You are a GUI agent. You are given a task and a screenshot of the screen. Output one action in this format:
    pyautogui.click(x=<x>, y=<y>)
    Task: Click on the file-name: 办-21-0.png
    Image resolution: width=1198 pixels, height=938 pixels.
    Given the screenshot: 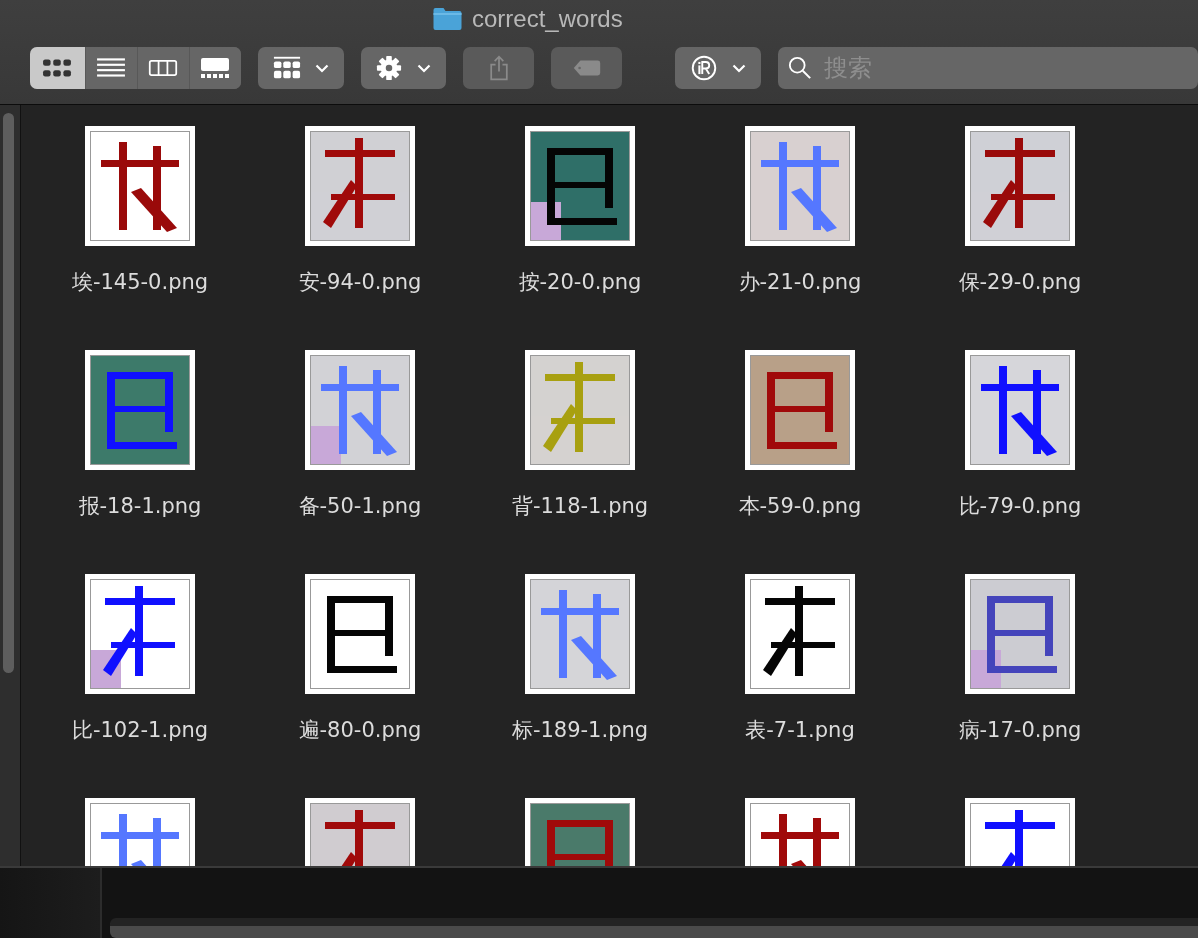 What is the action you would take?
    pyautogui.click(x=800, y=282)
    